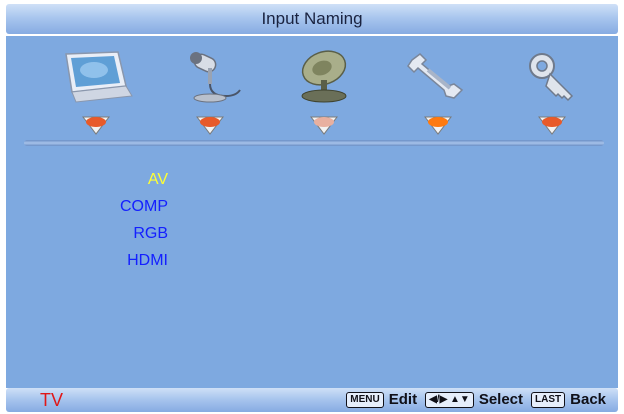 This screenshot has width=624, height=414. What do you see at coordinates (215, 77) in the screenshot?
I see `microphone-icon` at bounding box center [215, 77].